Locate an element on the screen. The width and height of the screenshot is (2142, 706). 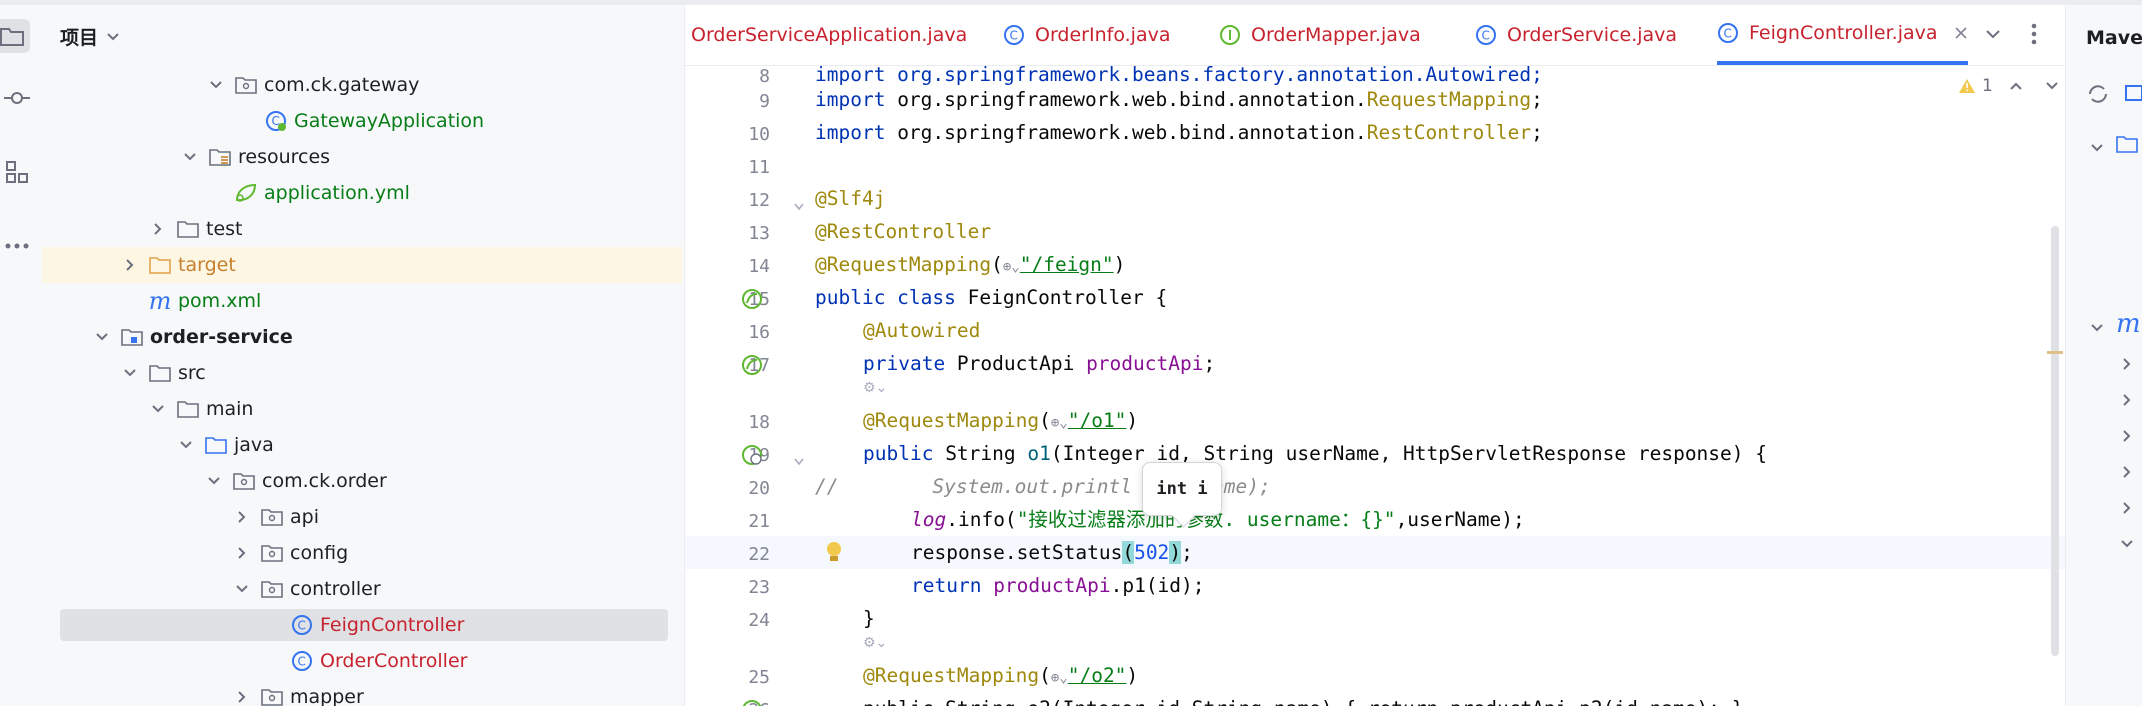
tree-item-folder: java is located at coordinates (362, 445).